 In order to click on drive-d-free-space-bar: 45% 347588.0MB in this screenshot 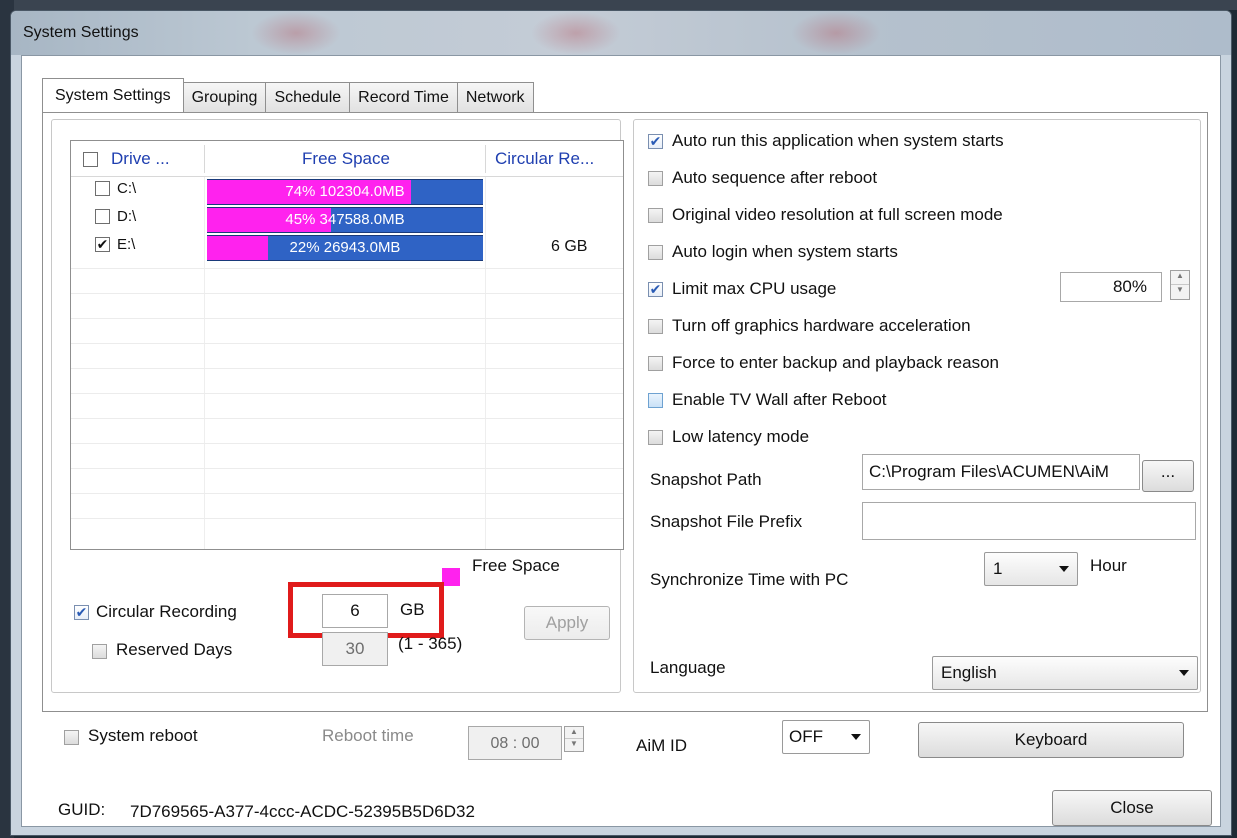, I will do `click(345, 220)`.